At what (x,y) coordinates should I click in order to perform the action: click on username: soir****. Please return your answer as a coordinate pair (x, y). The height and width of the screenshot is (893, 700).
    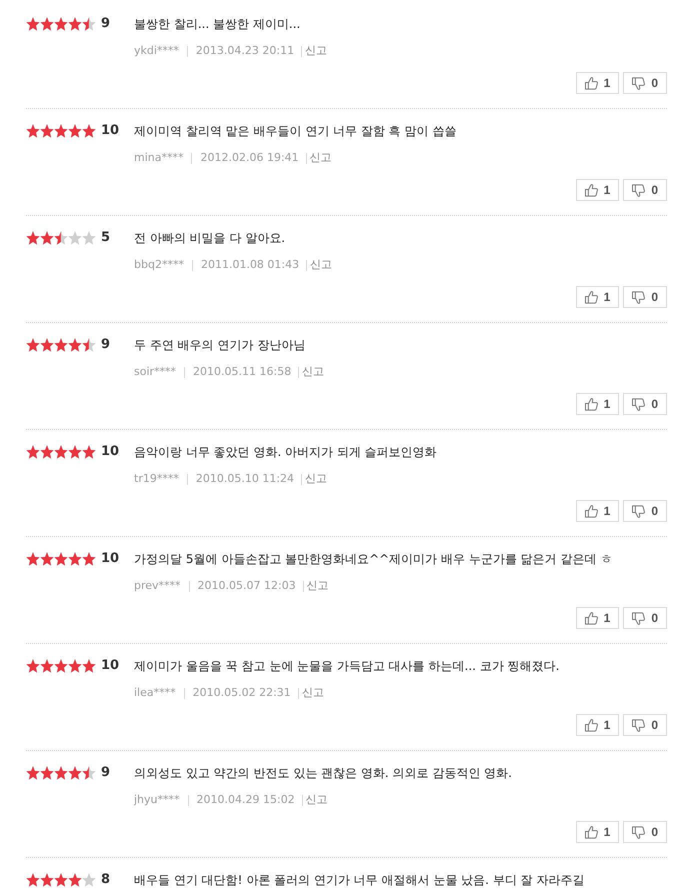
    Looking at the image, I should click on (155, 372).